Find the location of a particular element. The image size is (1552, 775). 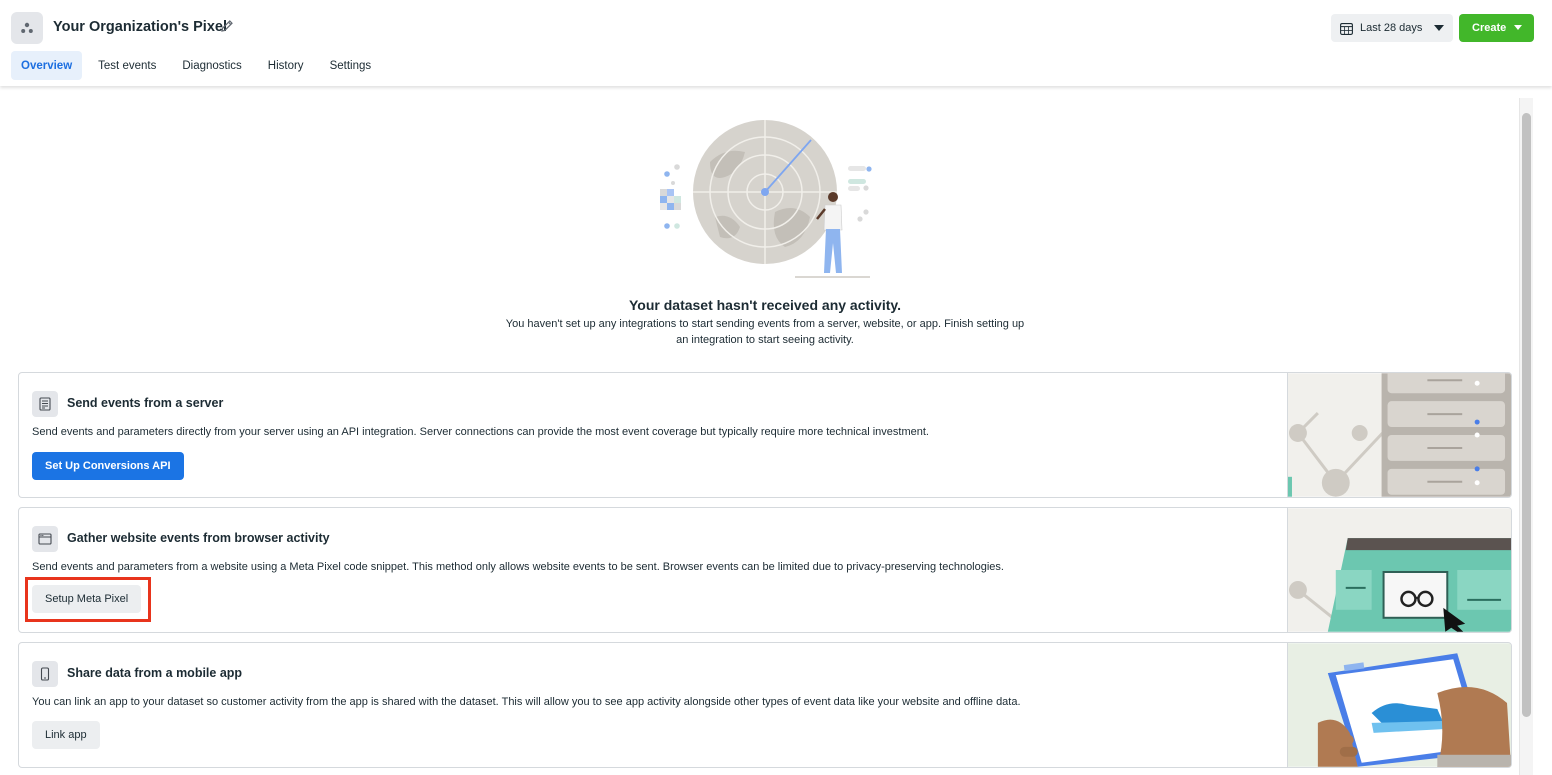

scrollbar-thumb is located at coordinates (1526, 415).